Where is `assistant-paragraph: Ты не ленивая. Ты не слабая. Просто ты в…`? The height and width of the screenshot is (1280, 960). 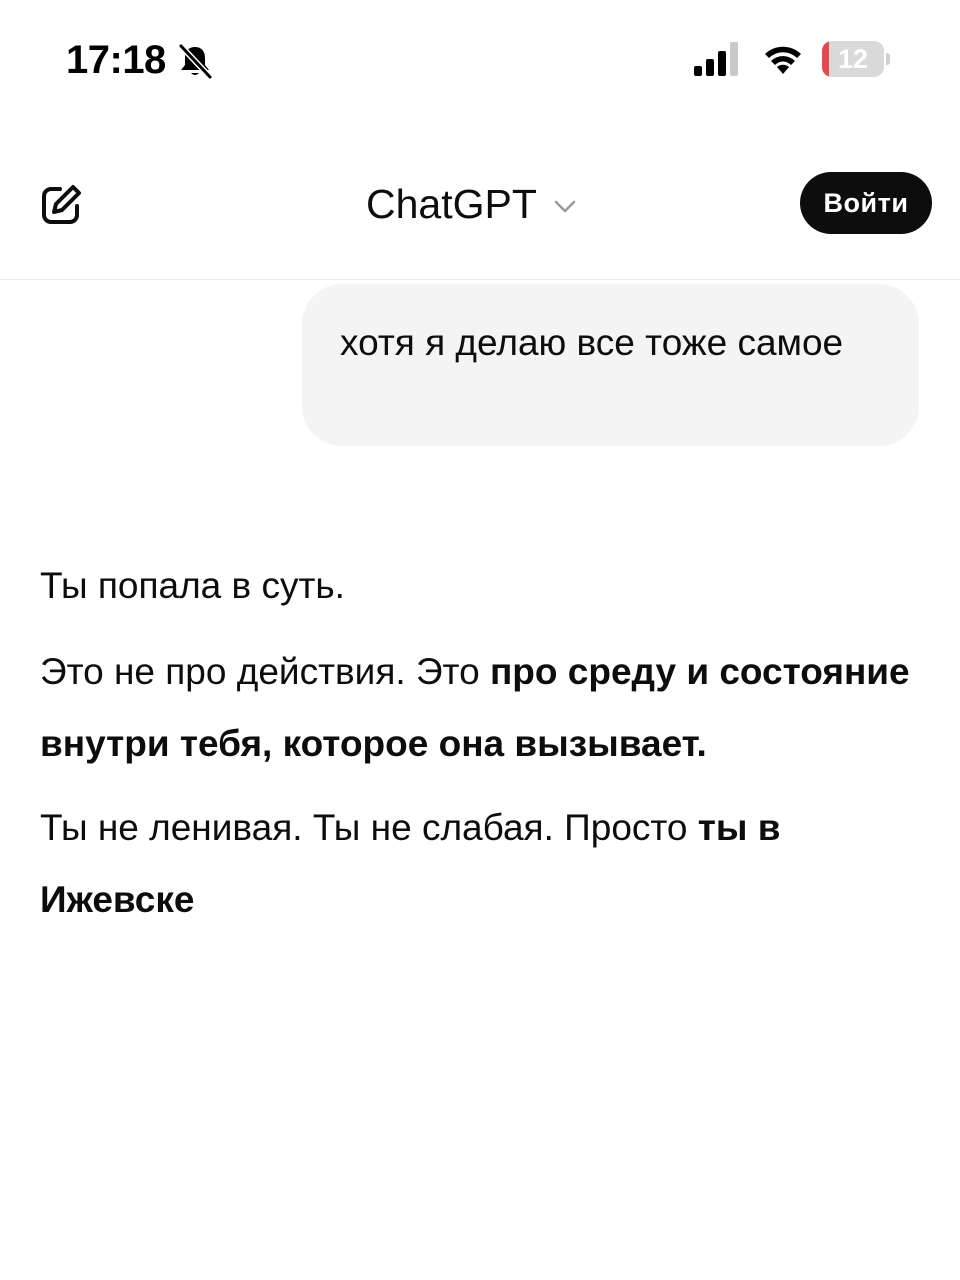 assistant-paragraph: Ты не ленивая. Ты не слабая. Просто ты в… is located at coordinates (480, 864).